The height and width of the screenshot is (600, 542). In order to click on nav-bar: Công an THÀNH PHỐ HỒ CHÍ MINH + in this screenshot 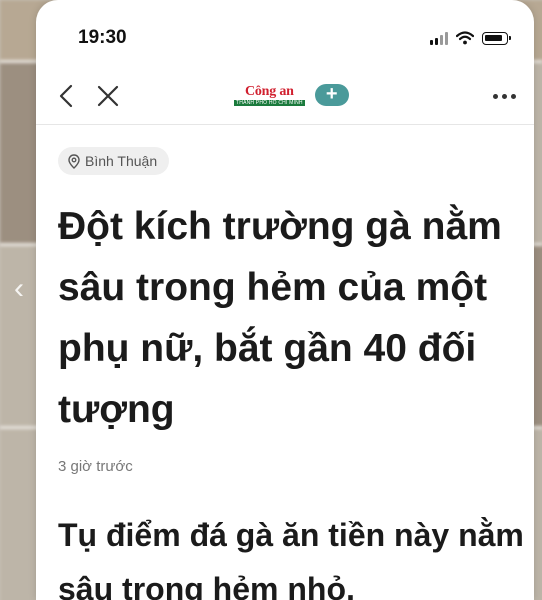, I will do `click(285, 97)`.